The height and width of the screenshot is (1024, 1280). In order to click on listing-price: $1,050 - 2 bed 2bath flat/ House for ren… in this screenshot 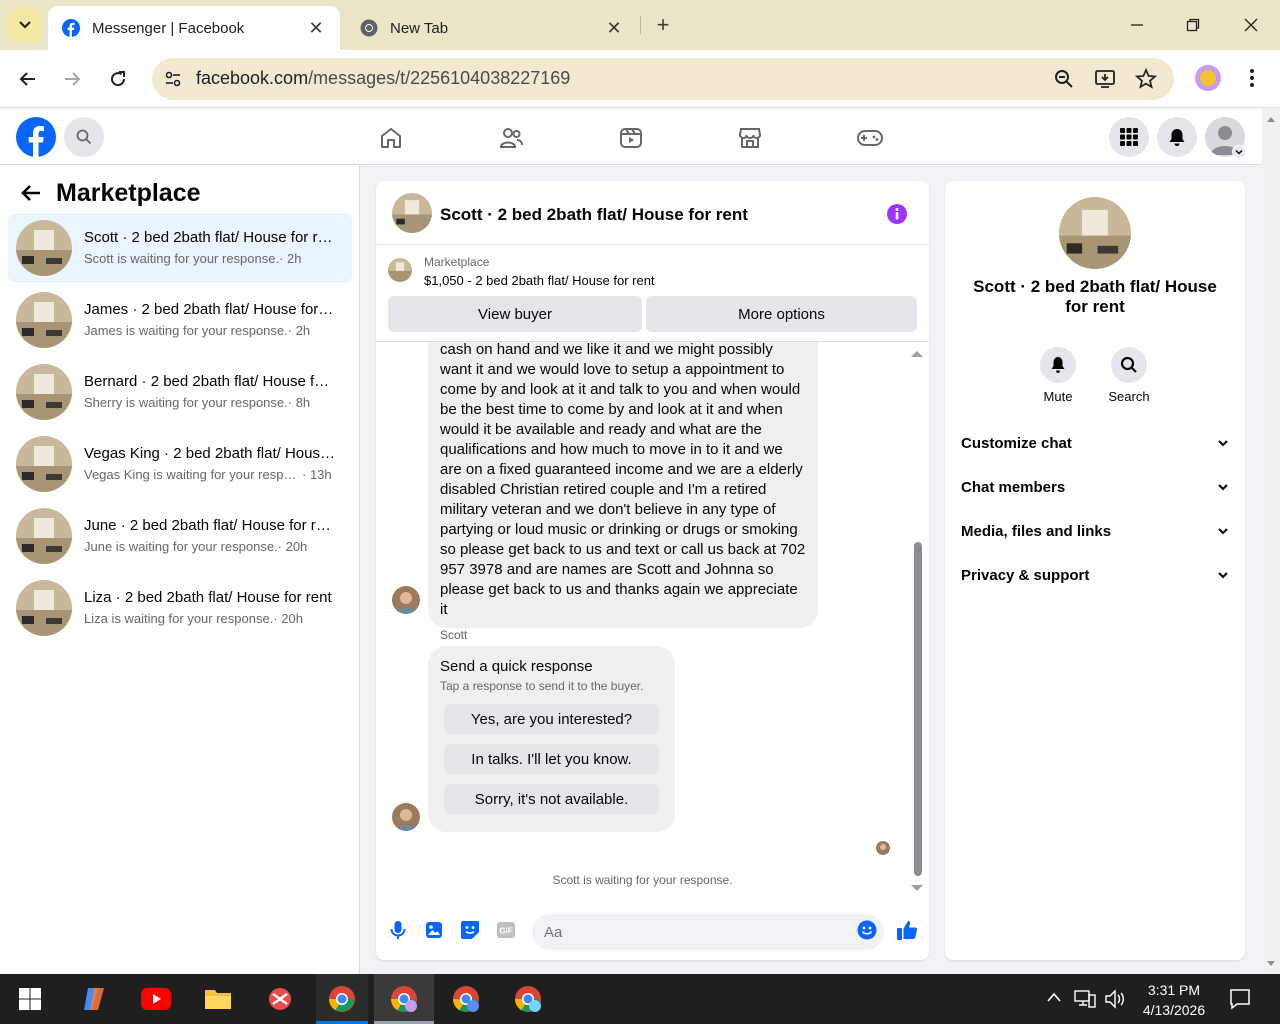, I will do `click(539, 280)`.